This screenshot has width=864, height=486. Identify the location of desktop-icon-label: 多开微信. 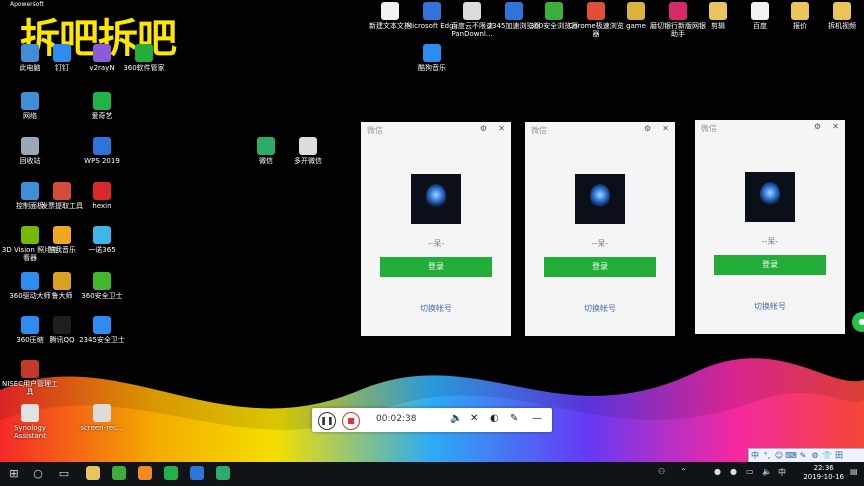
(308, 161).